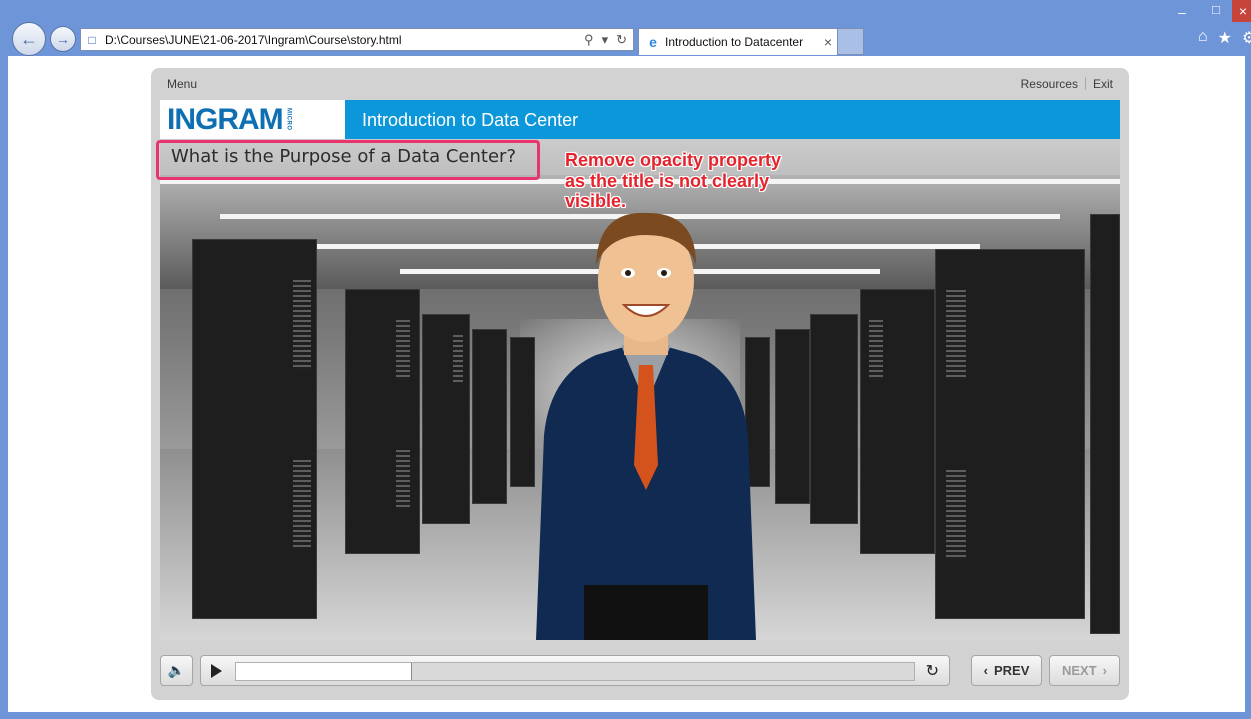 The image size is (1251, 719). I want to click on ingram-micro-logo: INGRAM MICRO, so click(252, 119).